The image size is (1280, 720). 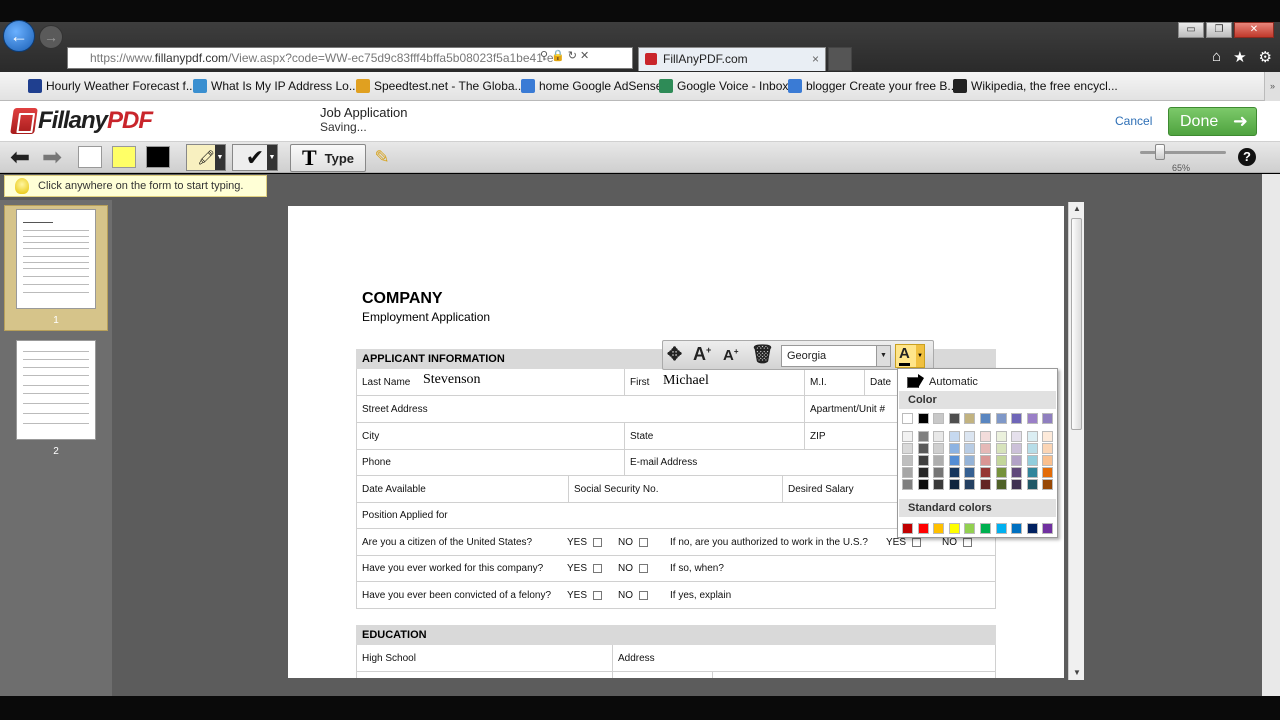 What do you see at coordinates (1076, 324) in the screenshot?
I see `scrollbar-thumb` at bounding box center [1076, 324].